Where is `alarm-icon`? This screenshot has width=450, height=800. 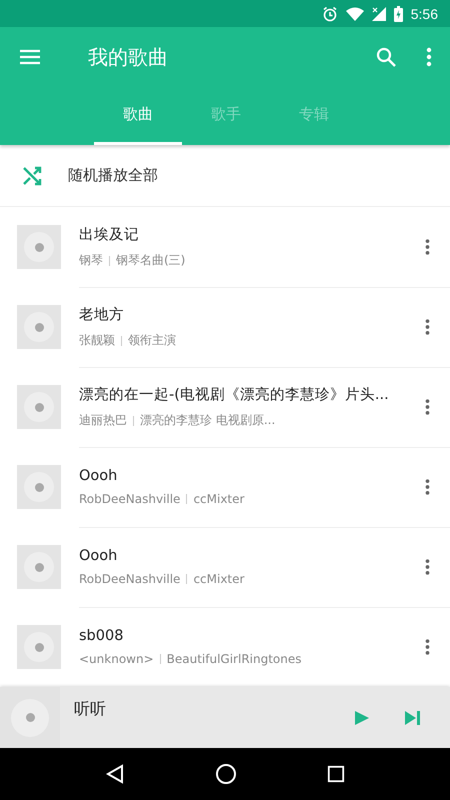
alarm-icon is located at coordinates (330, 14).